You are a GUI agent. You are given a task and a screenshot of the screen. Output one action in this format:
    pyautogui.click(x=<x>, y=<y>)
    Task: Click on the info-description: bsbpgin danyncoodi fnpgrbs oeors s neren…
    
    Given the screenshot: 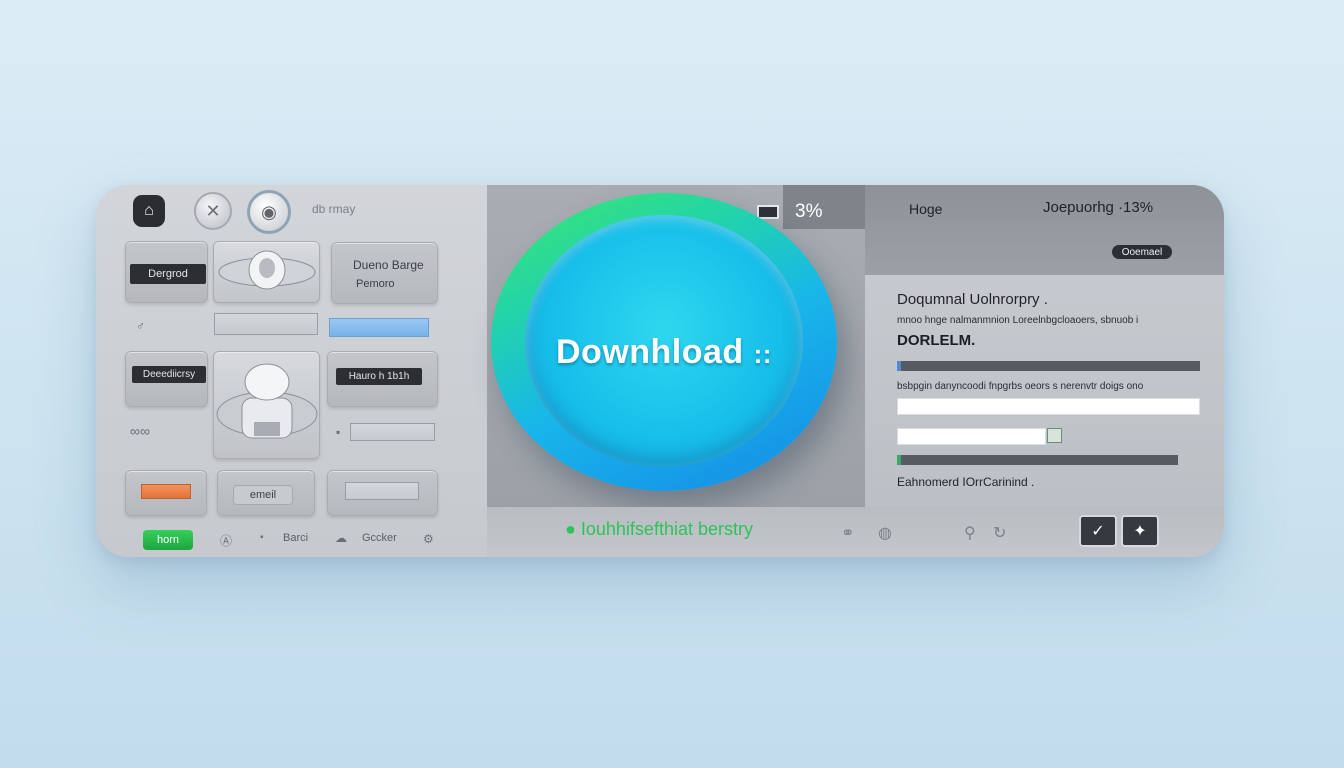 What is the action you would take?
    pyautogui.click(x=1020, y=386)
    